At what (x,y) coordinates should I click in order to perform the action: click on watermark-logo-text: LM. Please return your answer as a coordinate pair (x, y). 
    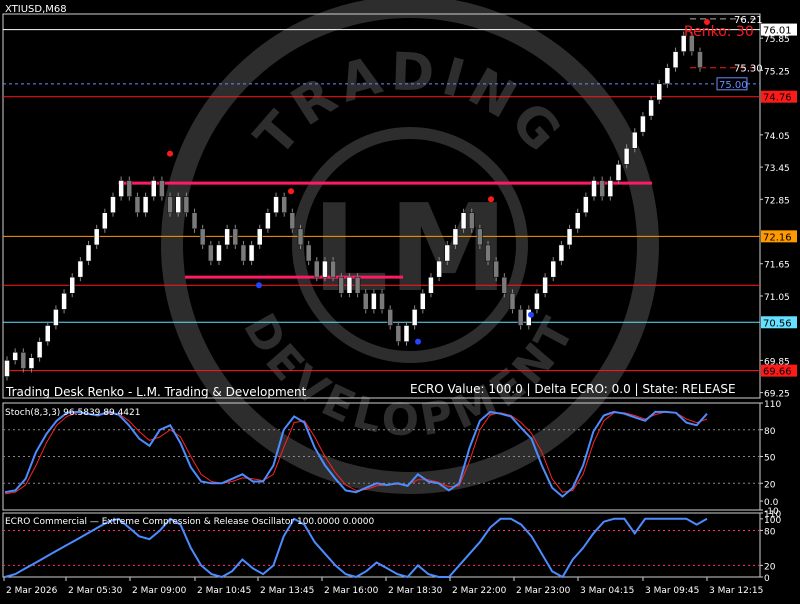
    Looking at the image, I should click on (410, 249).